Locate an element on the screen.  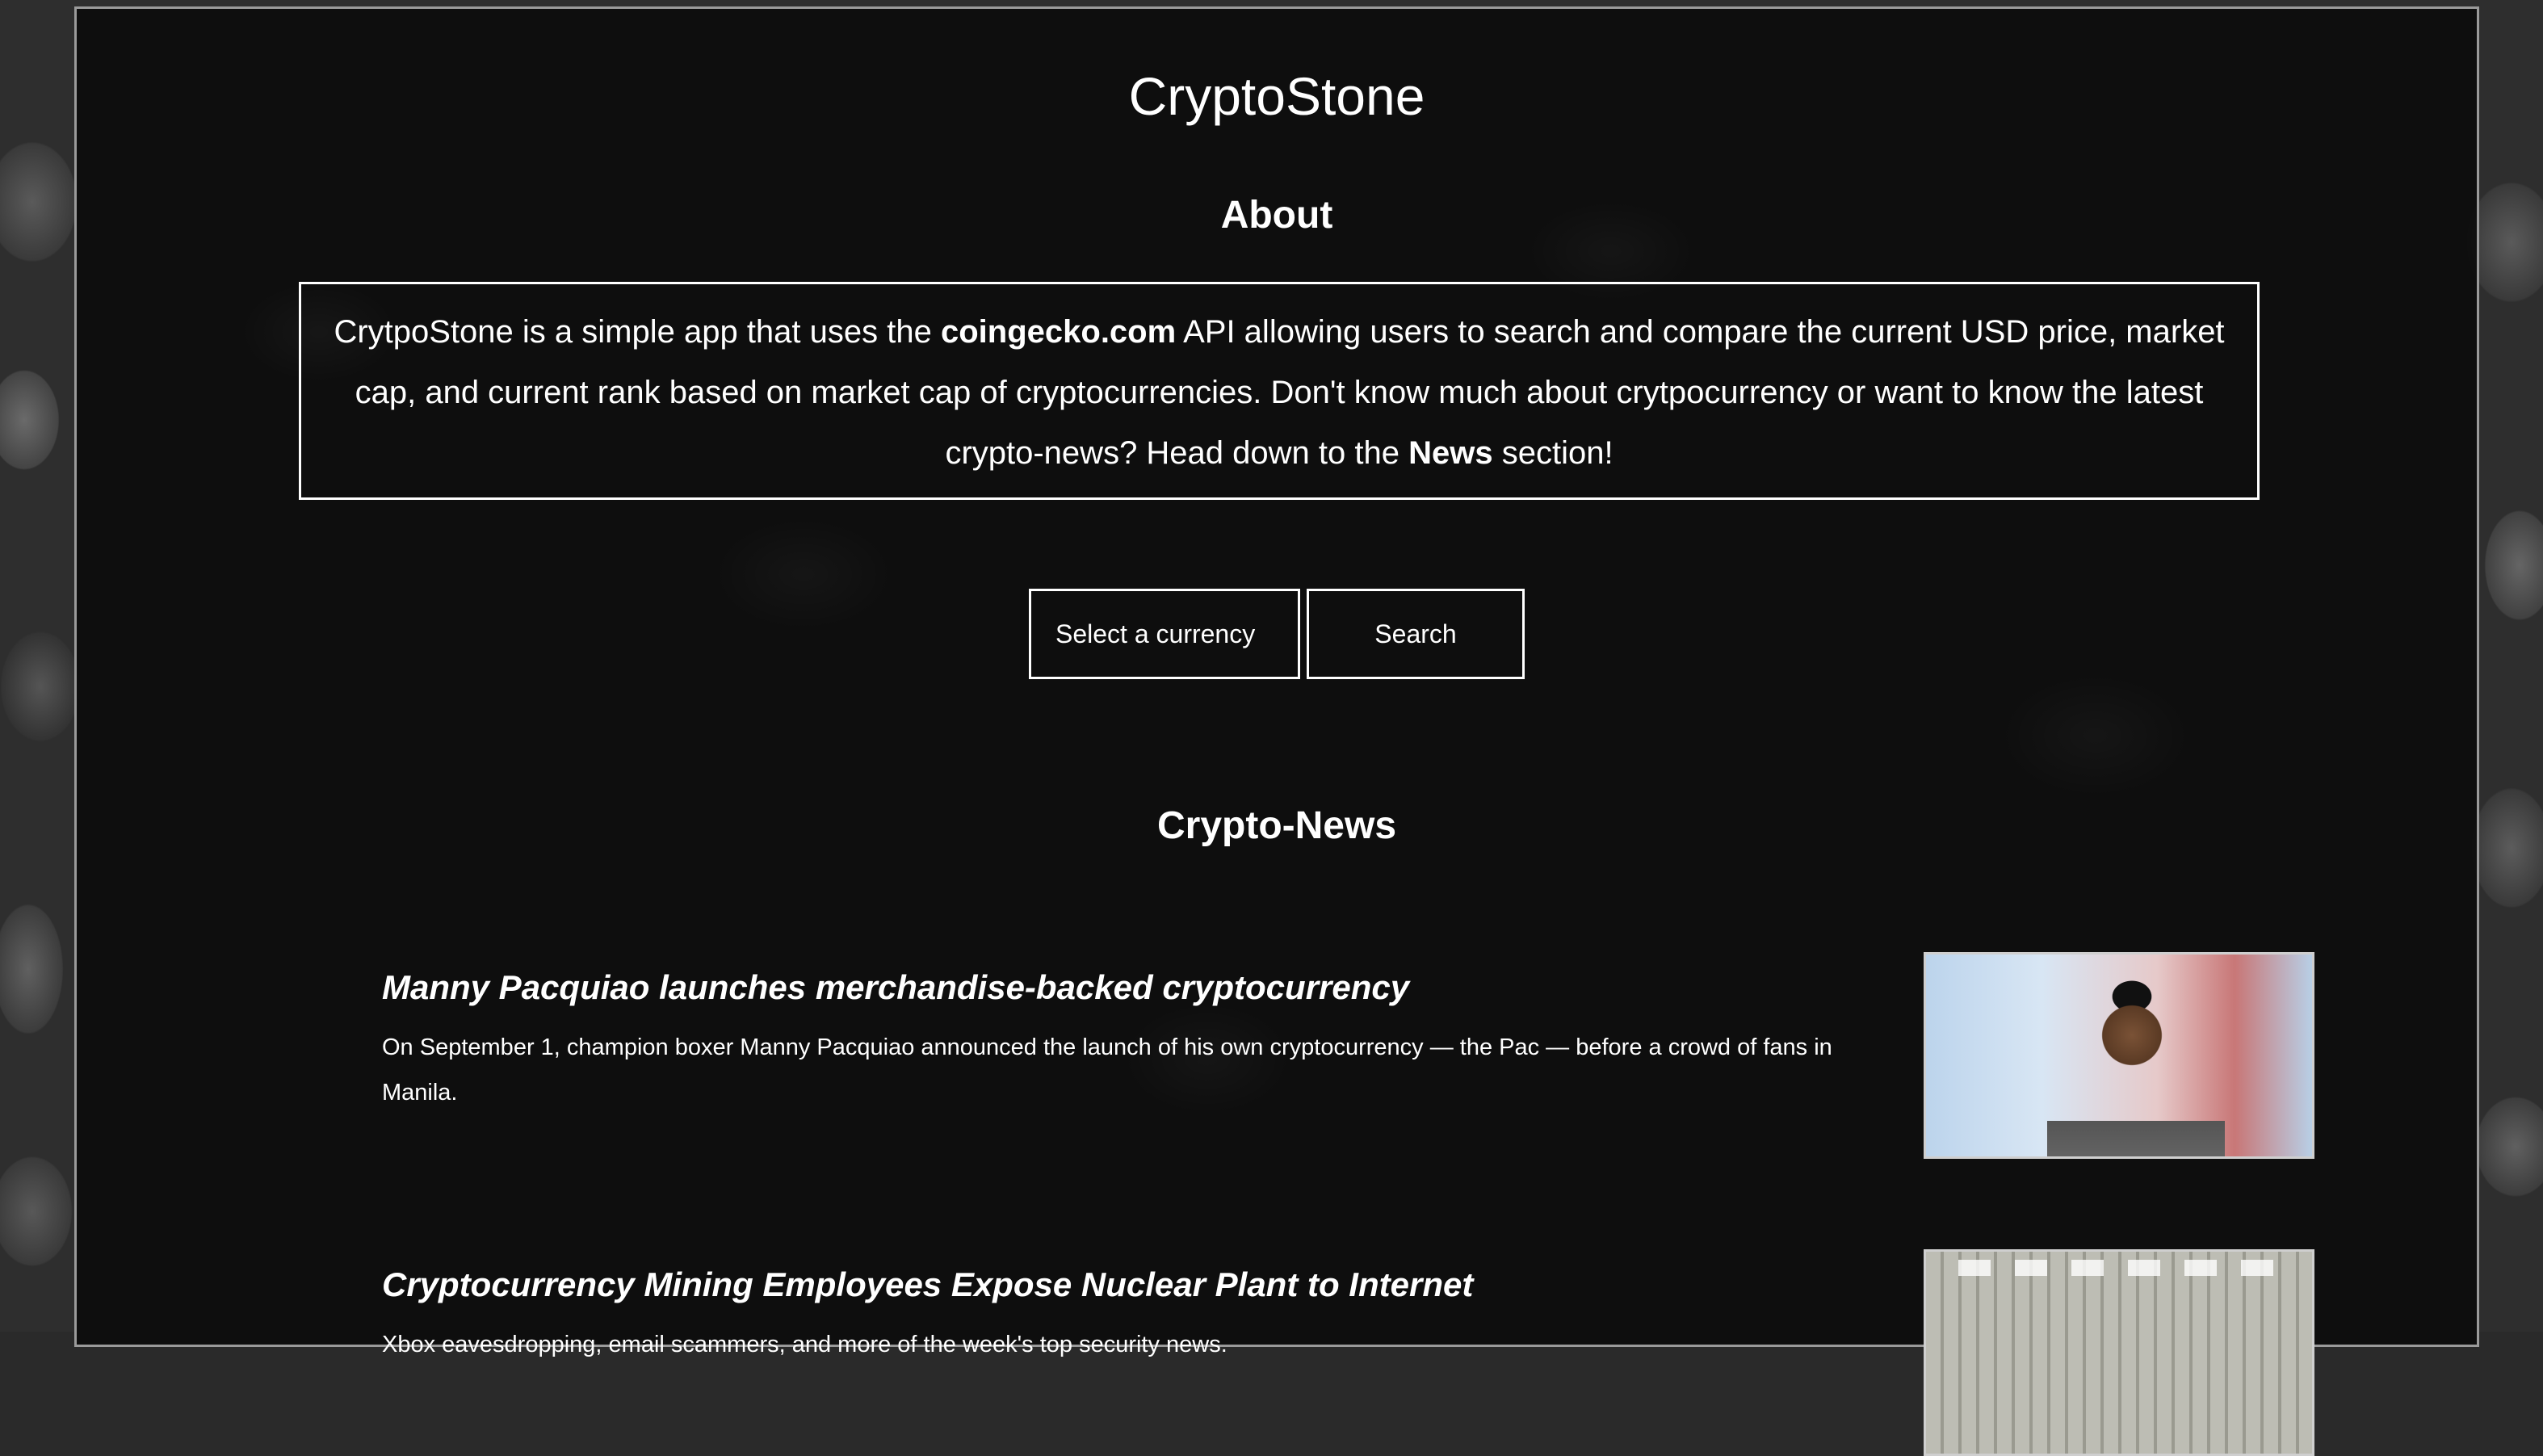
about-heading: About is located at coordinates (1276, 215).